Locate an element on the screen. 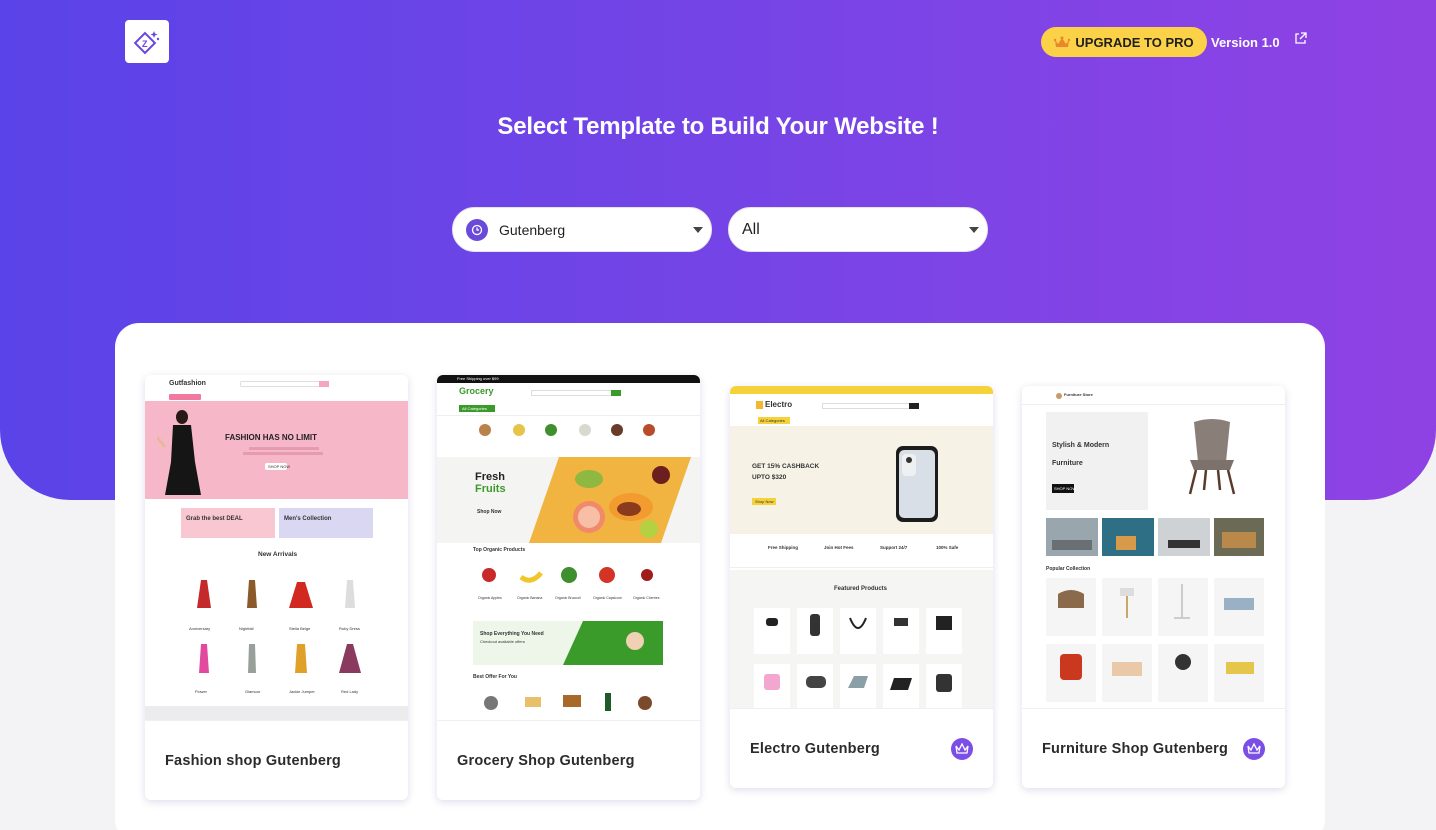 The image size is (1436, 830). preview-hero-line-2: Fruits is located at coordinates (490, 489).